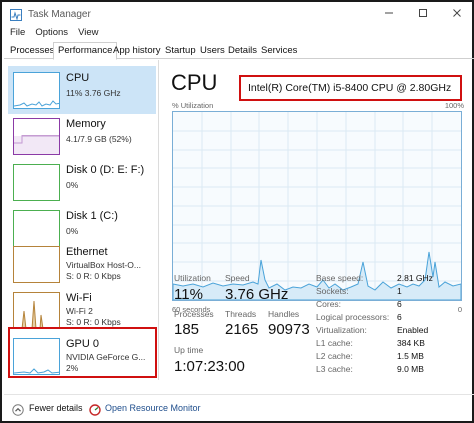  I want to click on ethernet-thumbnail-graph, so click(36, 264).